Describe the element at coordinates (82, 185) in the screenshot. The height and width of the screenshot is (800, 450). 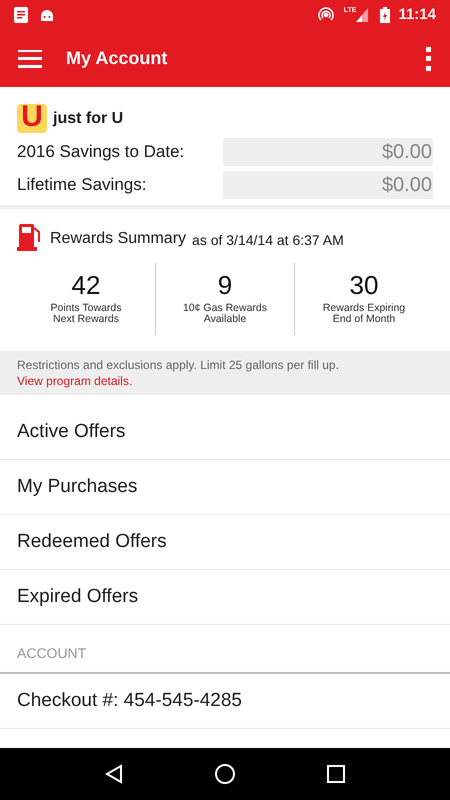
I see `savings-label: Lifetime Savings:` at that location.